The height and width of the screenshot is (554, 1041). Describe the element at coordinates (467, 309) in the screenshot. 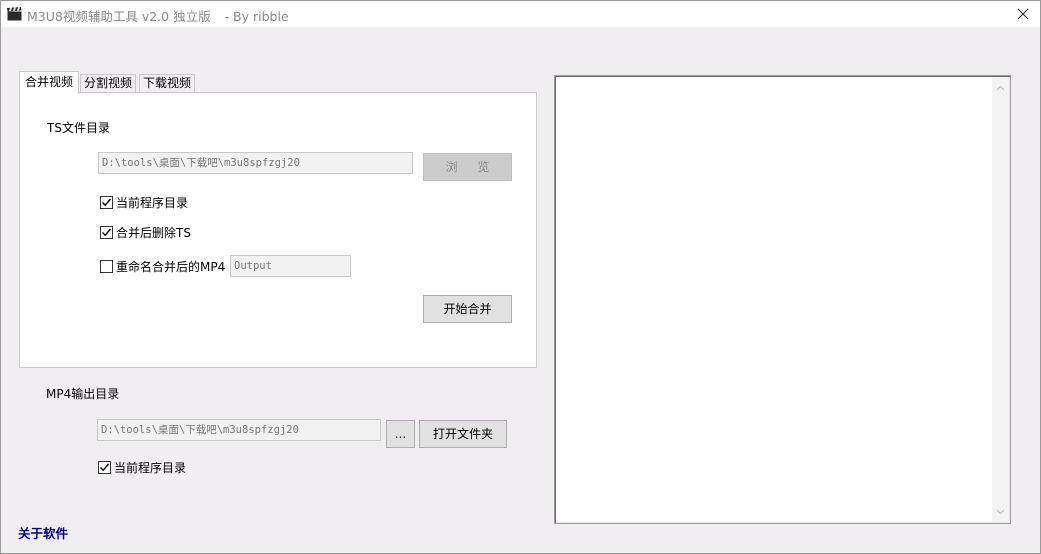

I see `start-merge-button: 开始合并` at that location.